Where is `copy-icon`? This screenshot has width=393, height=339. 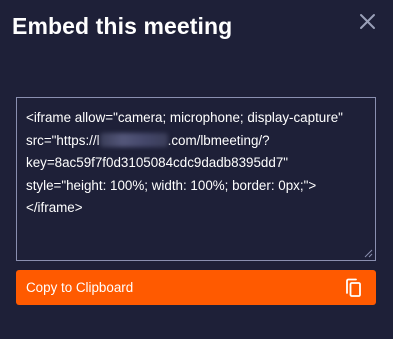 copy-icon is located at coordinates (353, 287).